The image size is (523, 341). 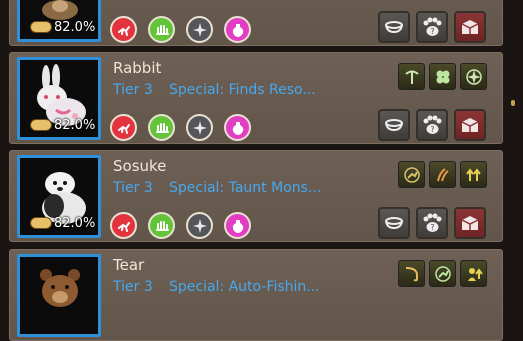 I want to click on claw-icon, so click(x=442, y=174).